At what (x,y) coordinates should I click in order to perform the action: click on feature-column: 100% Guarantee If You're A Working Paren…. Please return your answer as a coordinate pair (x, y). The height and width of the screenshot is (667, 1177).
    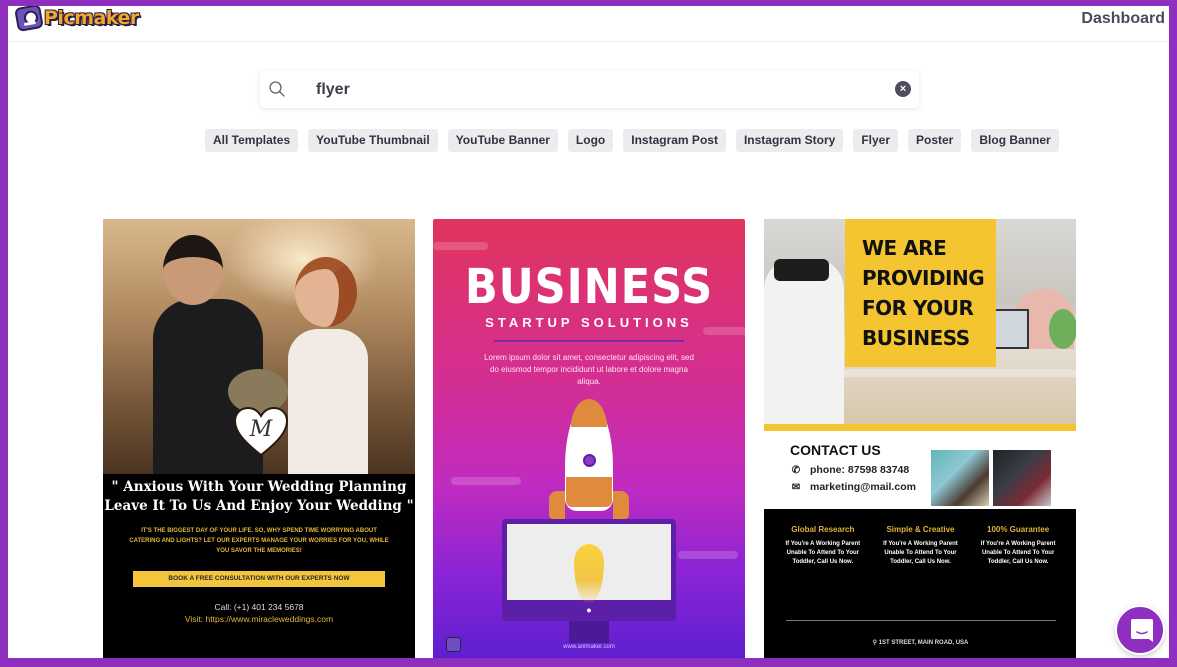
    Looking at the image, I should click on (1018, 545).